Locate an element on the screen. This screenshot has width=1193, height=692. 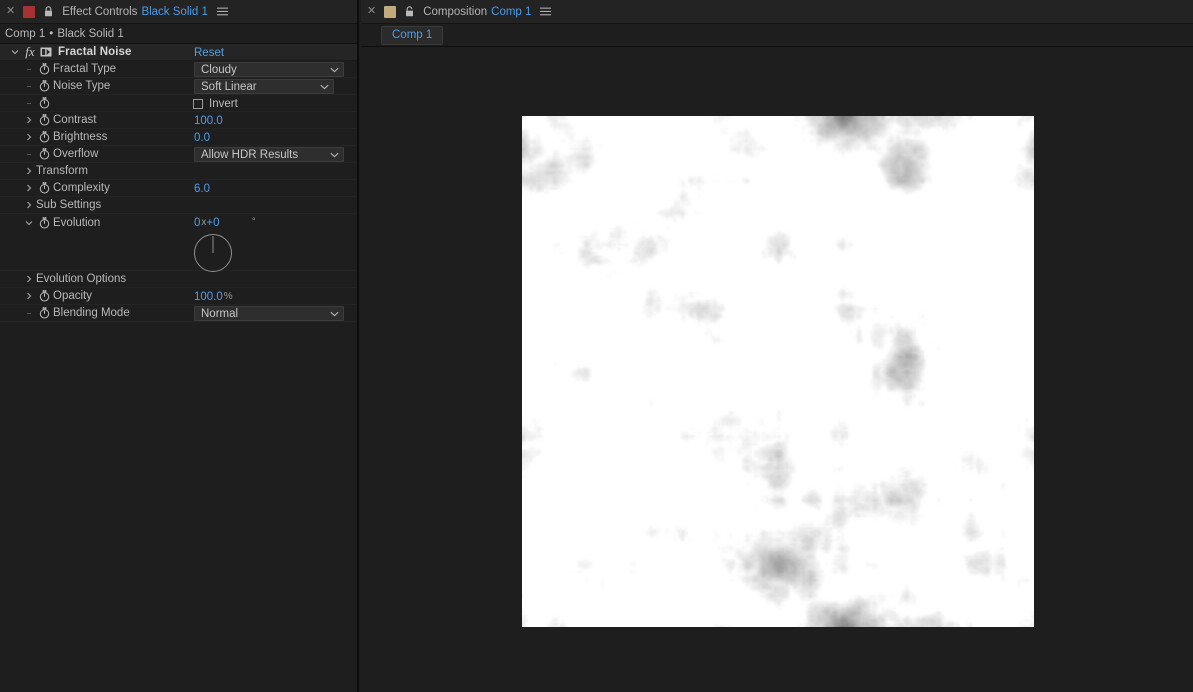
property-row-evolution: Evolution 0 x +0 ° is located at coordinates (178, 243).